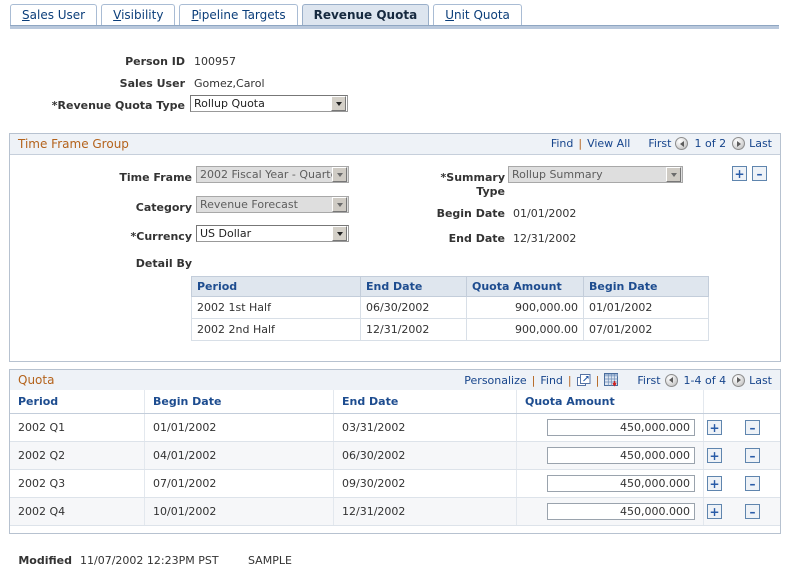 The height and width of the screenshot is (570, 789). What do you see at coordinates (395, 455) in the screenshot?
I see `table-row: 2002 Q2 04/01/2002 06/30/2002 + –` at bounding box center [395, 455].